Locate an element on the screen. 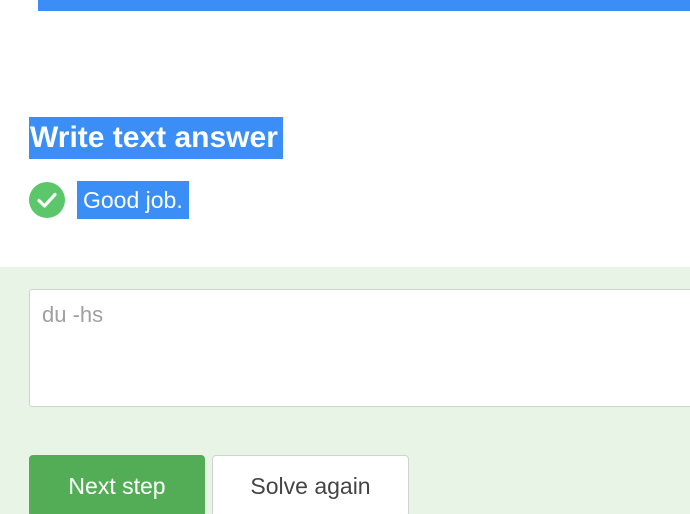 The height and width of the screenshot is (514, 690). feedback-row: Good job. is located at coordinates (109, 200).